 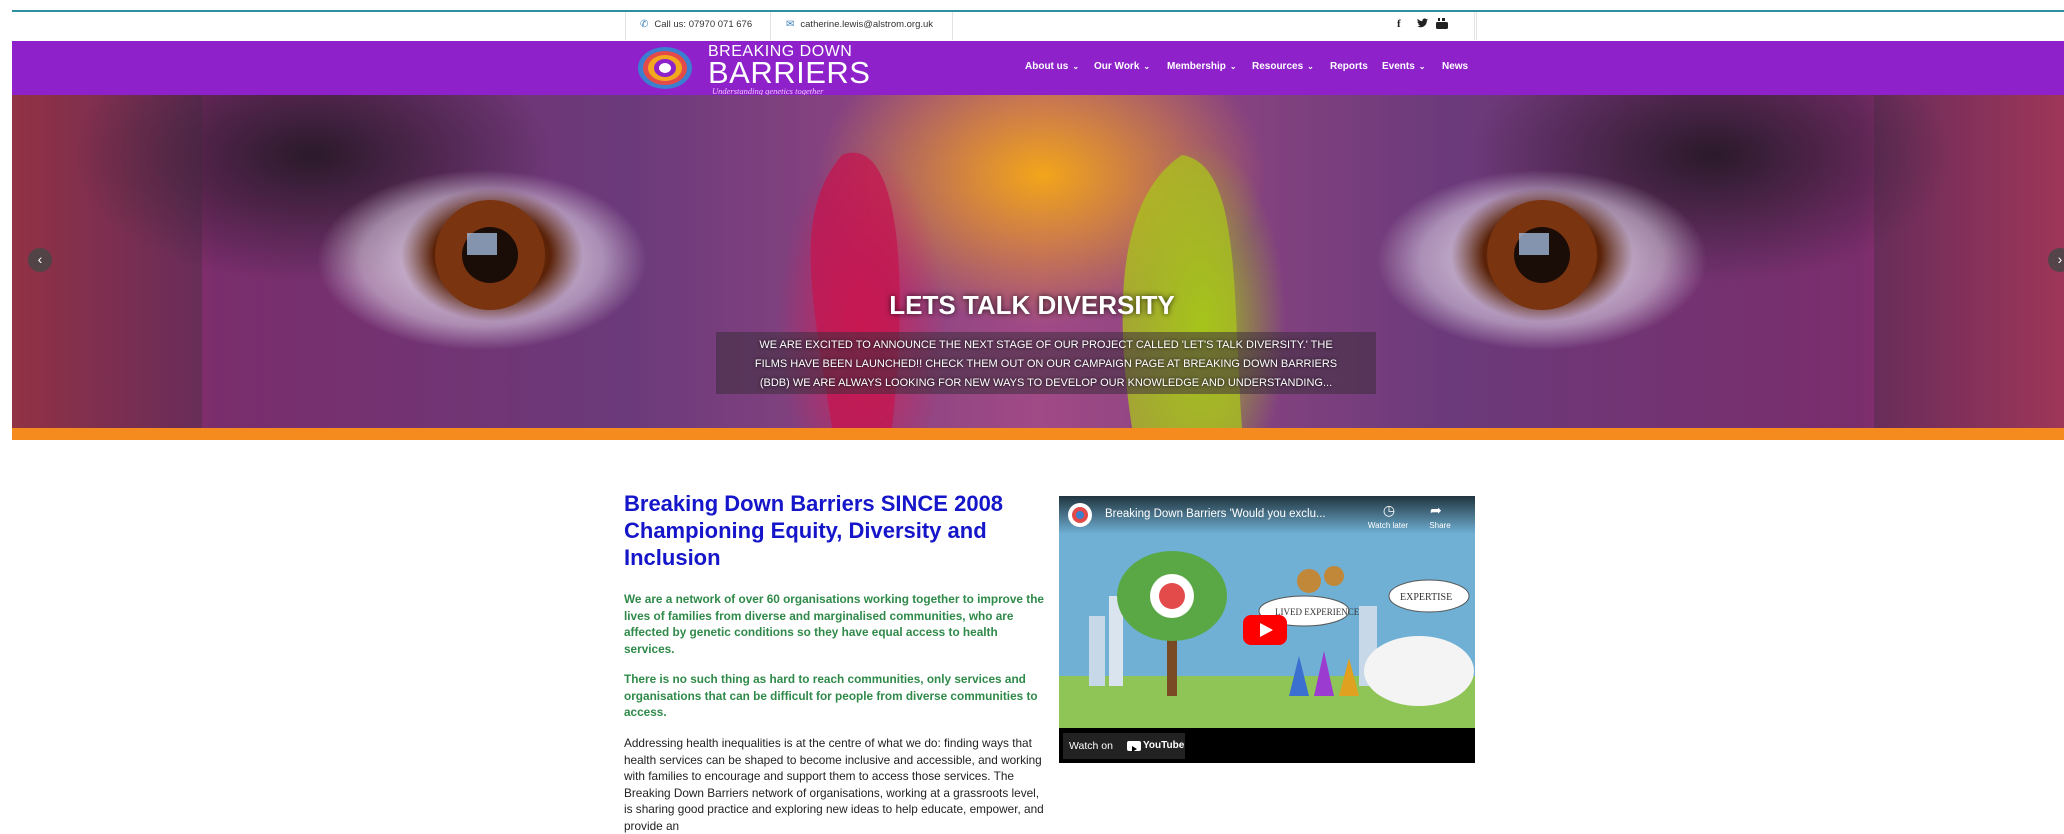 What do you see at coordinates (1440, 525) in the screenshot?
I see `share-label: Share` at bounding box center [1440, 525].